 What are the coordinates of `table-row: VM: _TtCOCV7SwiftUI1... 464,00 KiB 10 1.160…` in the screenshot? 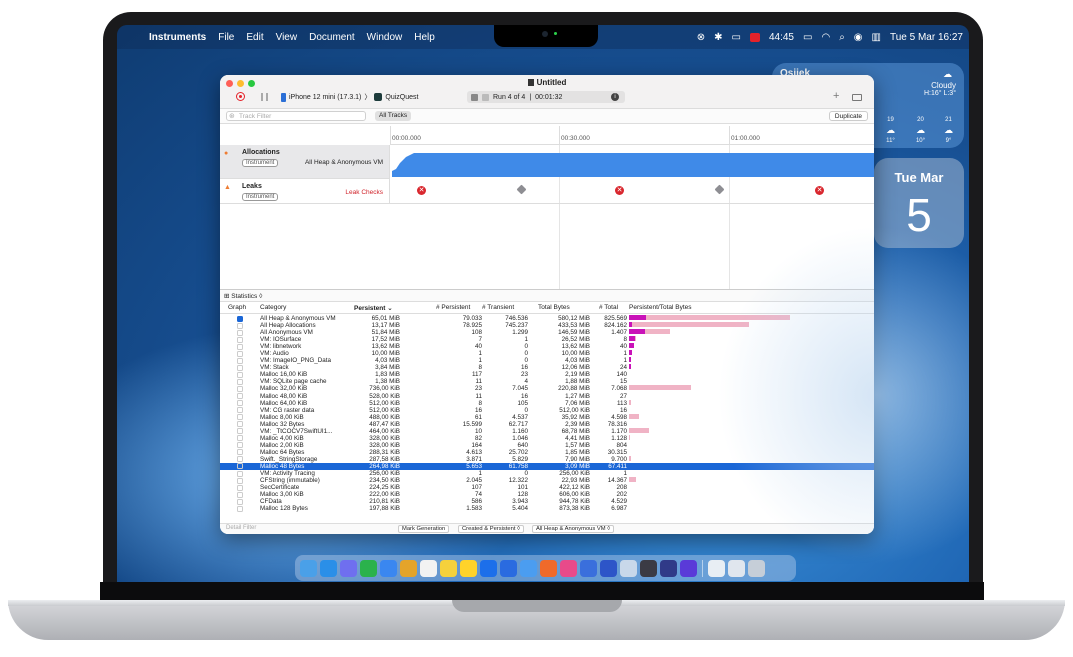 It's located at (547, 431).